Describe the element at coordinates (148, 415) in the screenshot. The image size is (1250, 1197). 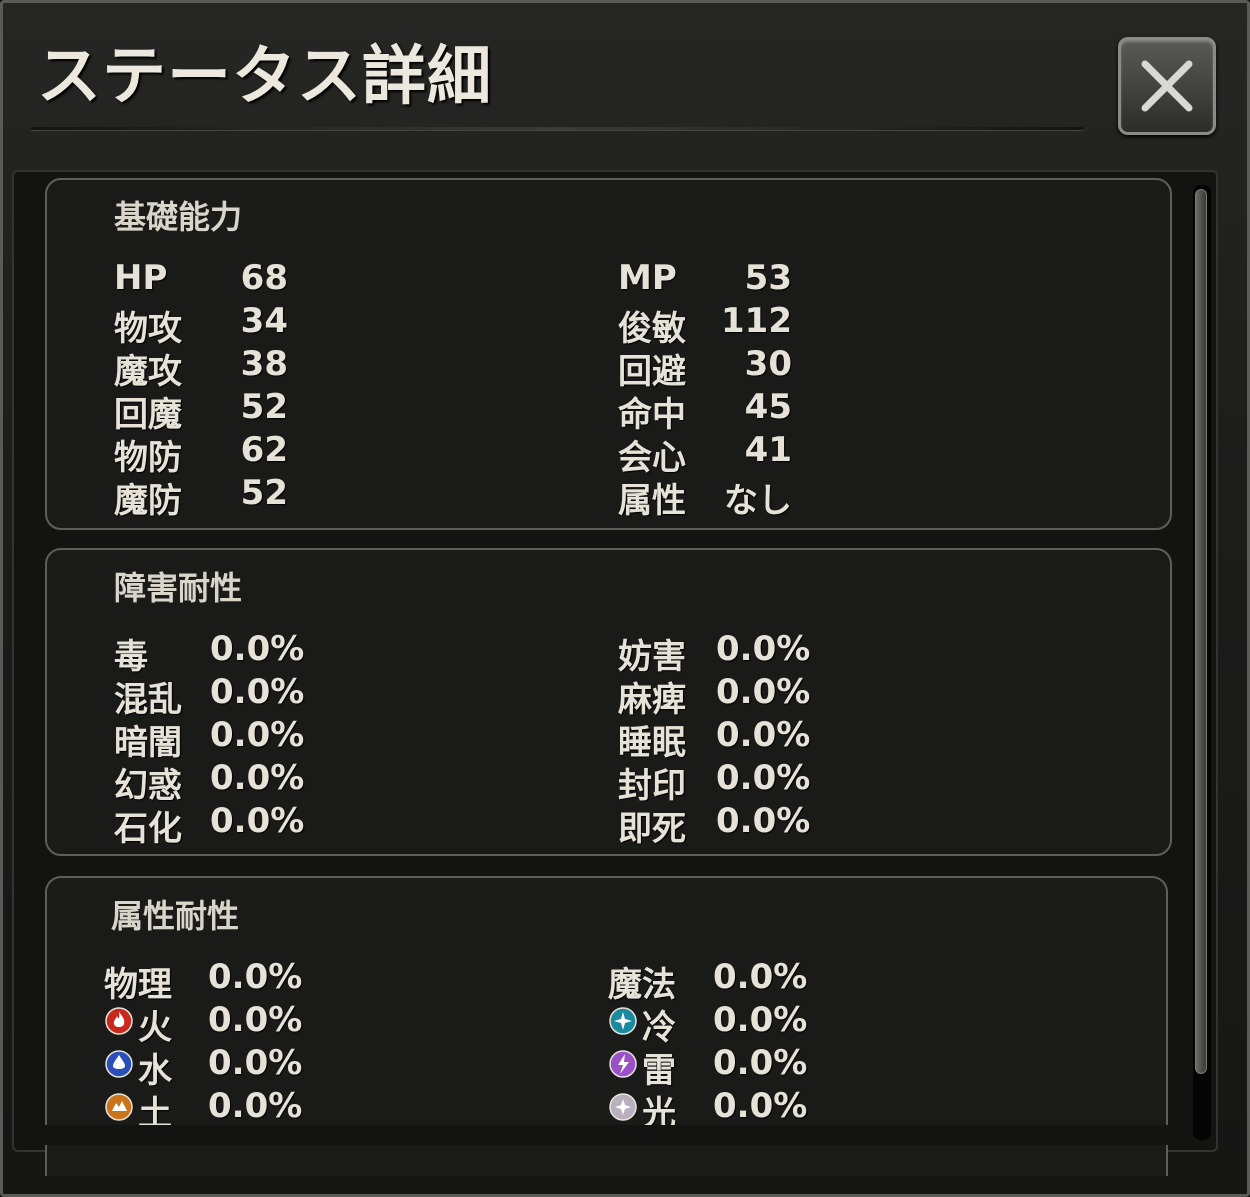
I see `basic-stat-label: 回魔` at that location.